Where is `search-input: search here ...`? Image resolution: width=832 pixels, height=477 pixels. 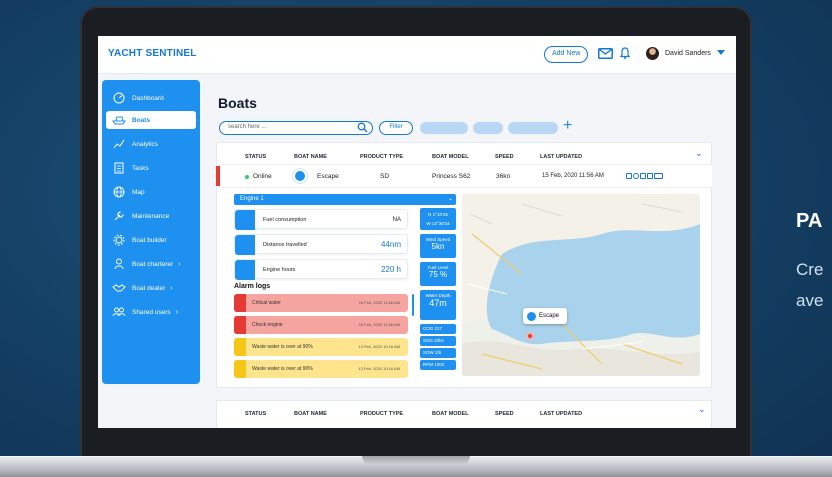
search-input: search here ... is located at coordinates (296, 128).